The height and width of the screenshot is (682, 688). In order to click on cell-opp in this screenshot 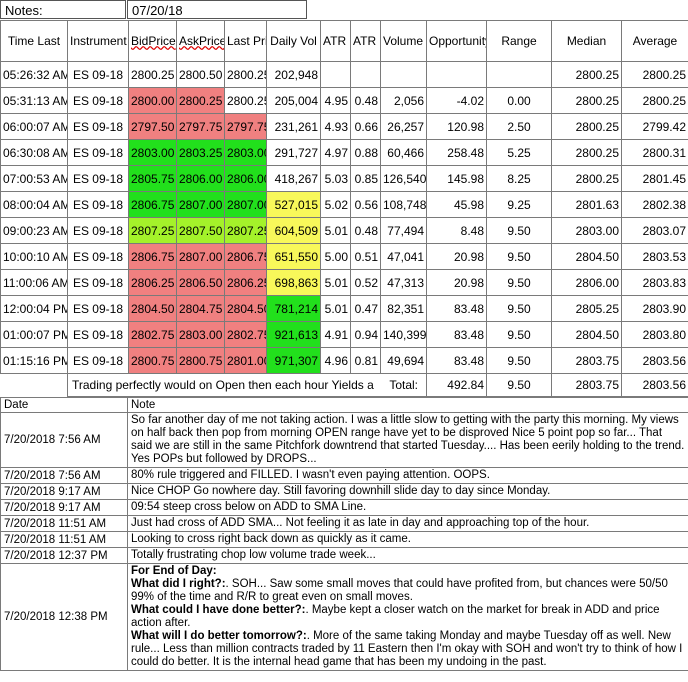, I will do `click(456, 74)`.